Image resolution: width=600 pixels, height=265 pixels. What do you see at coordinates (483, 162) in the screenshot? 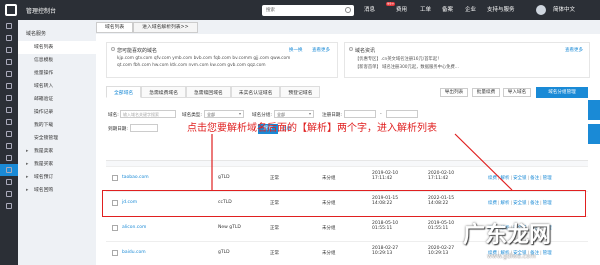
I see `arrow-line-right` at bounding box center [483, 162].